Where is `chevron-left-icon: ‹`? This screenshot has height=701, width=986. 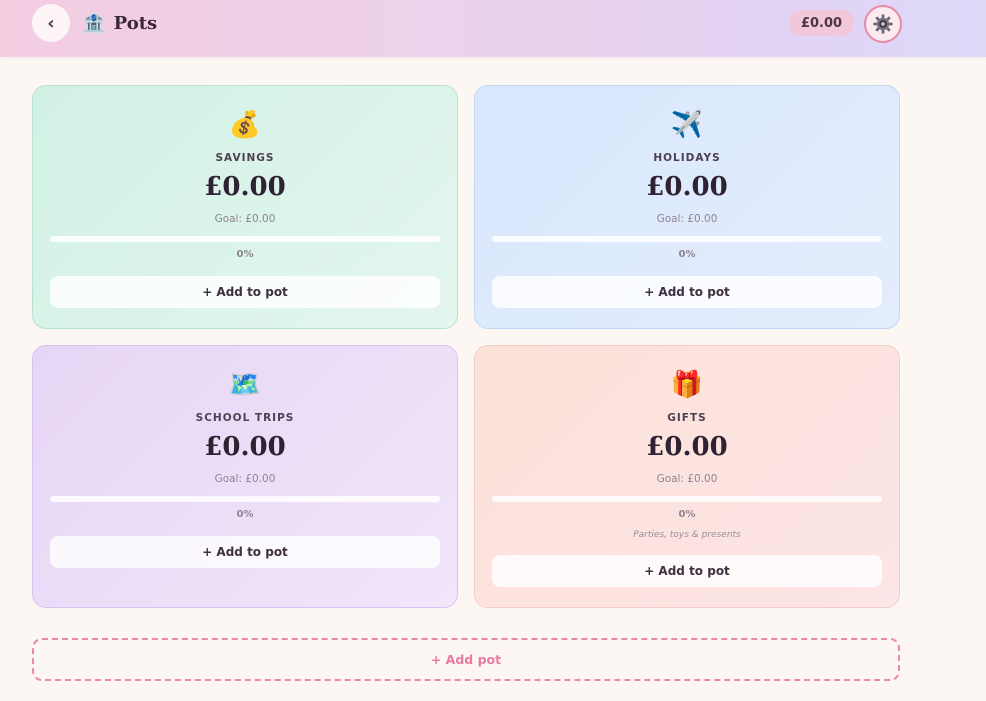 chevron-left-icon: ‹ is located at coordinates (51, 23).